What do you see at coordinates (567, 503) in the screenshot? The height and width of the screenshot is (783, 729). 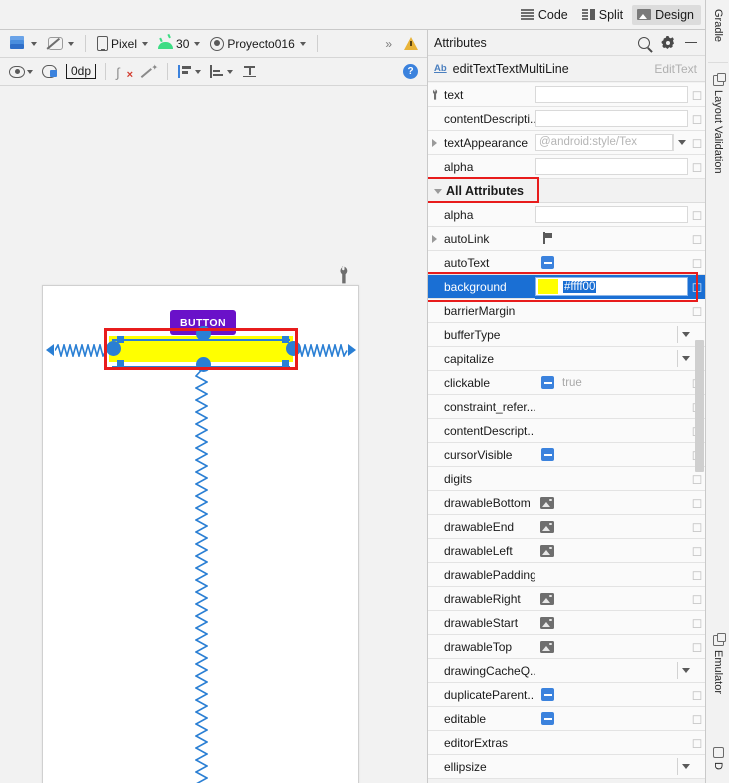 I see `attr-row-drawablebottom: drawableBottom ◻` at bounding box center [567, 503].